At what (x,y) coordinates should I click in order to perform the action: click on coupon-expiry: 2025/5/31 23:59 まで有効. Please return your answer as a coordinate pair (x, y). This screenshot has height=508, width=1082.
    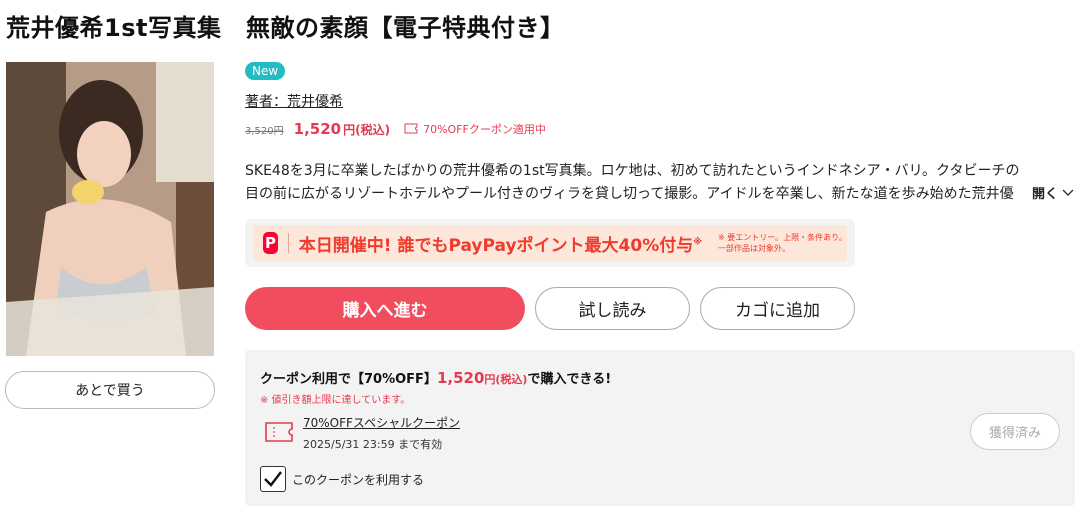
    Looking at the image, I should click on (373, 444).